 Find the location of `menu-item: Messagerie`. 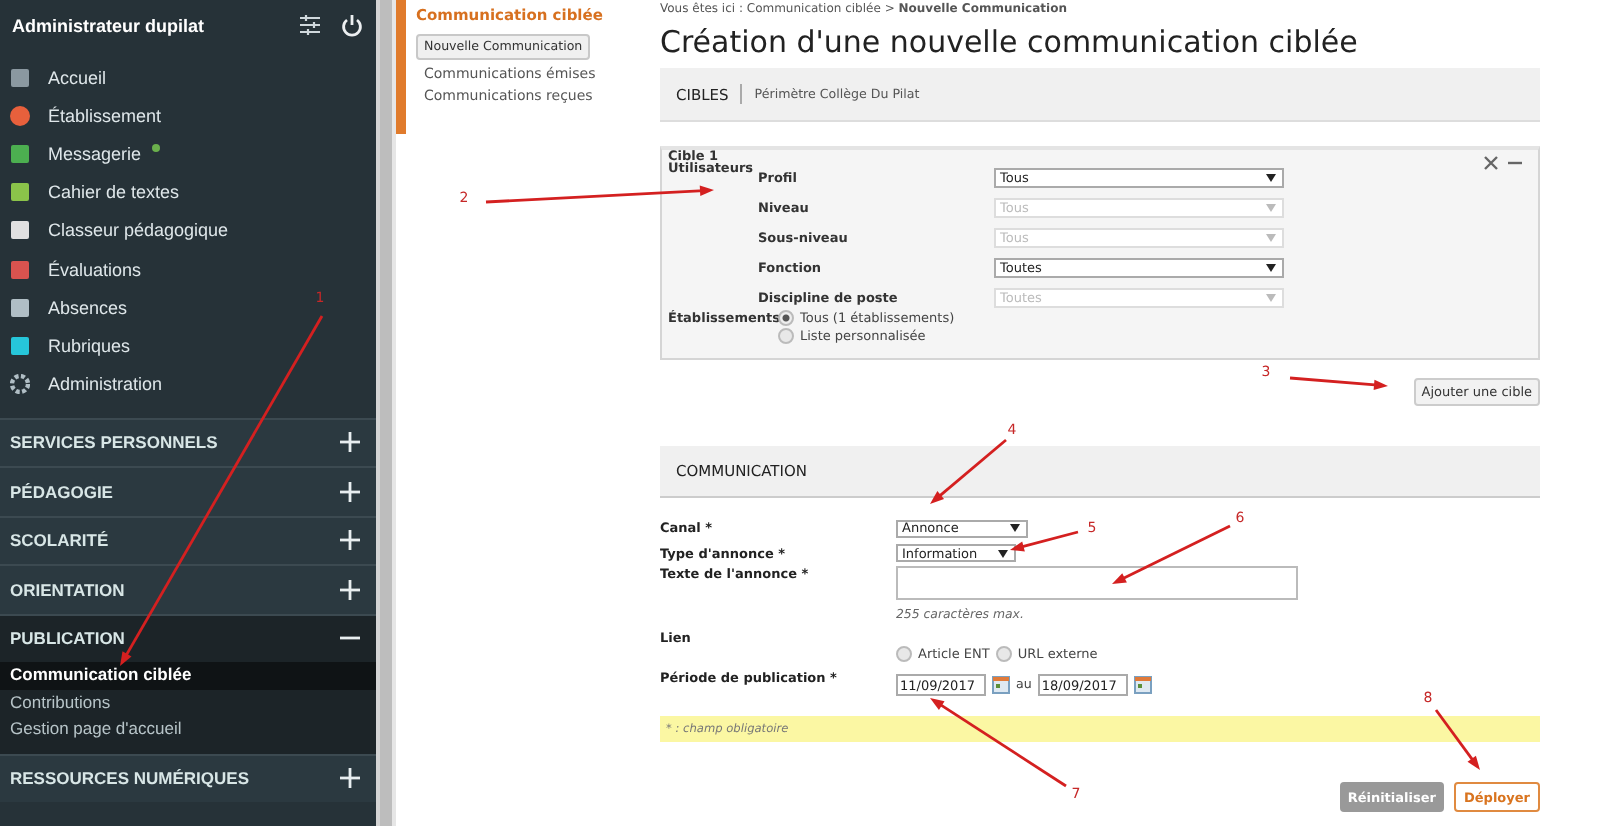

menu-item: Messagerie is located at coordinates (80, 154).